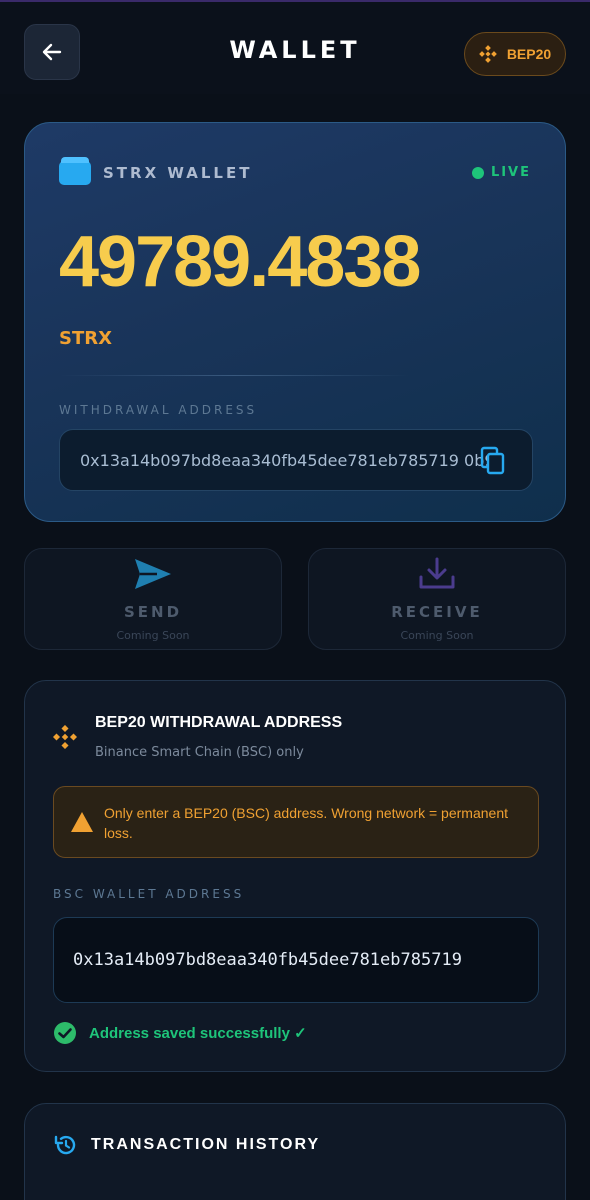 Image resolution: width=590 pixels, height=1200 pixels. What do you see at coordinates (153, 635) in the screenshot?
I see `send-coming-soon: Coming Soon` at bounding box center [153, 635].